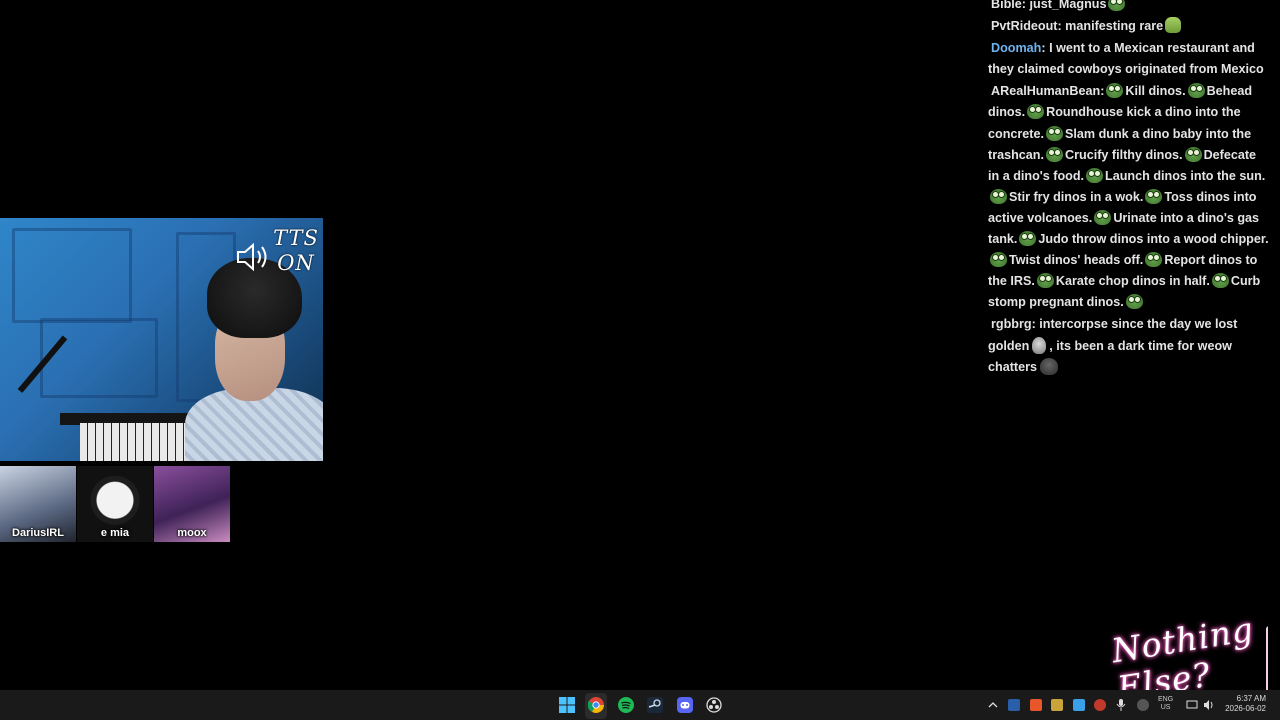 The width and height of the screenshot is (1280, 720). What do you see at coordinates (254, 359) in the screenshot?
I see `streamer` at bounding box center [254, 359].